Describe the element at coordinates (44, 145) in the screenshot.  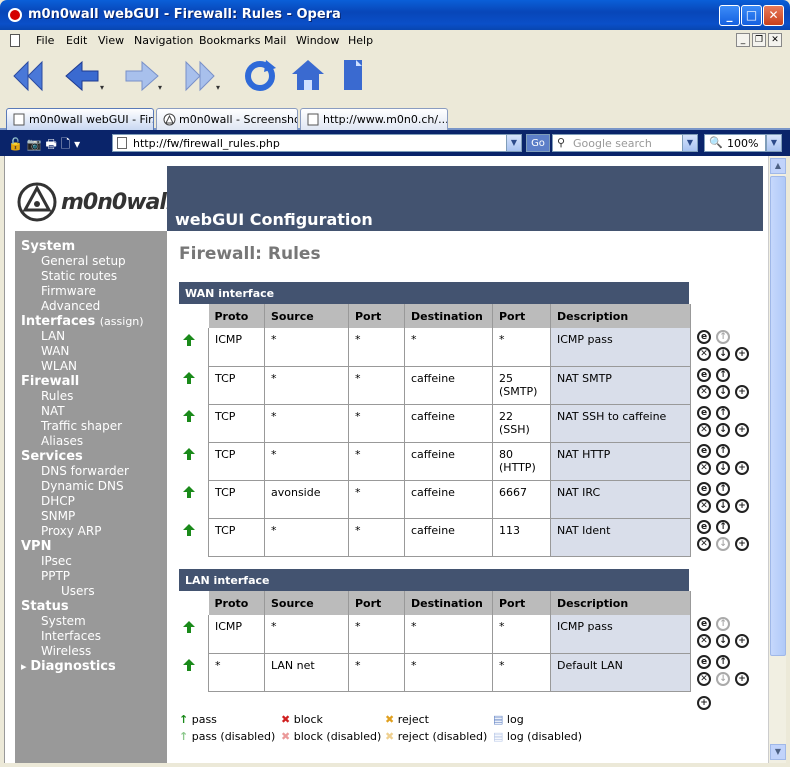
I see `panel-icons: 🔓 📷 🖶 🗋 ▾` at that location.